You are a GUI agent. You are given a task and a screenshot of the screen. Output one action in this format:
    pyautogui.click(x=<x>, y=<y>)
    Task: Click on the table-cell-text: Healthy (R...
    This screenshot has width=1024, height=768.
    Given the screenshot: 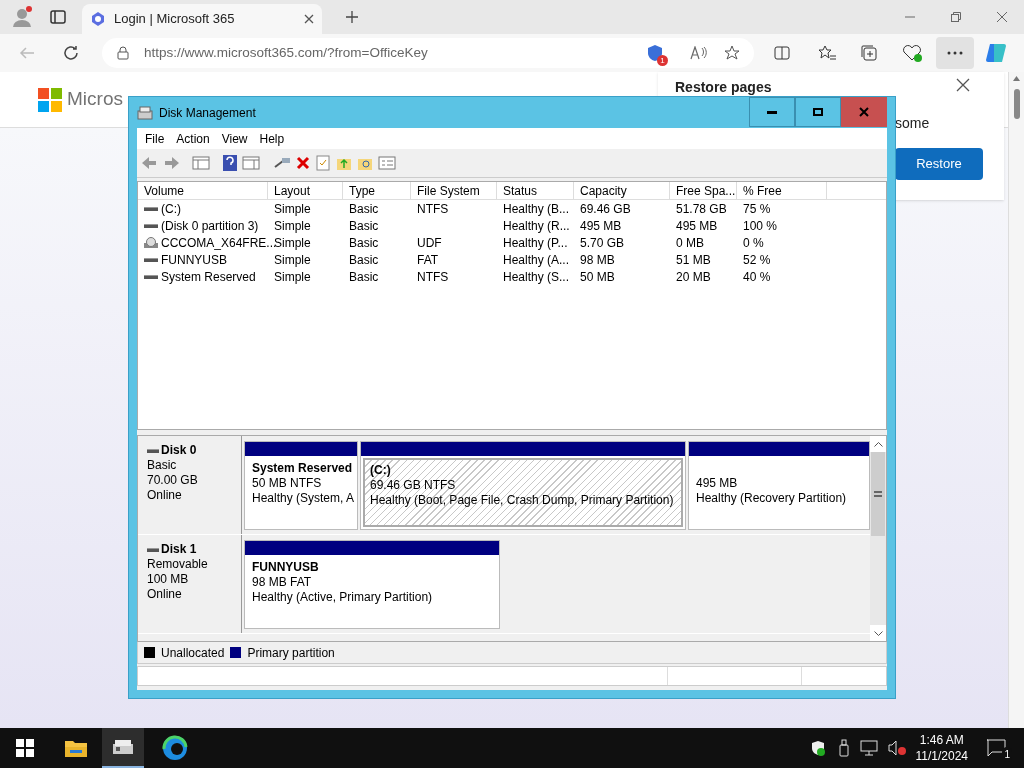 What is the action you would take?
    pyautogui.click(x=536, y=226)
    